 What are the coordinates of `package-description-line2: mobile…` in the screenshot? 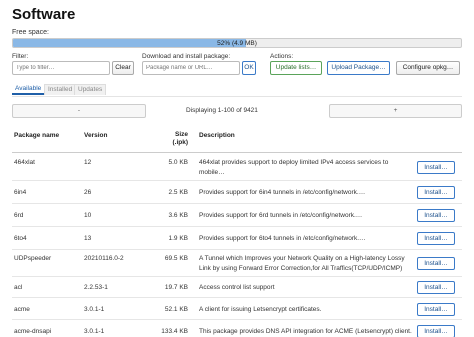 It's located at (212, 172).